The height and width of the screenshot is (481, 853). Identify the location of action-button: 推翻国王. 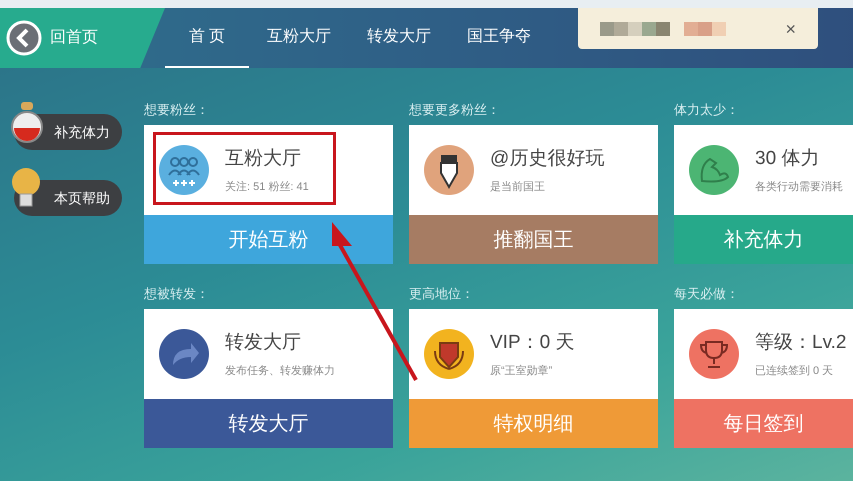
(533, 239).